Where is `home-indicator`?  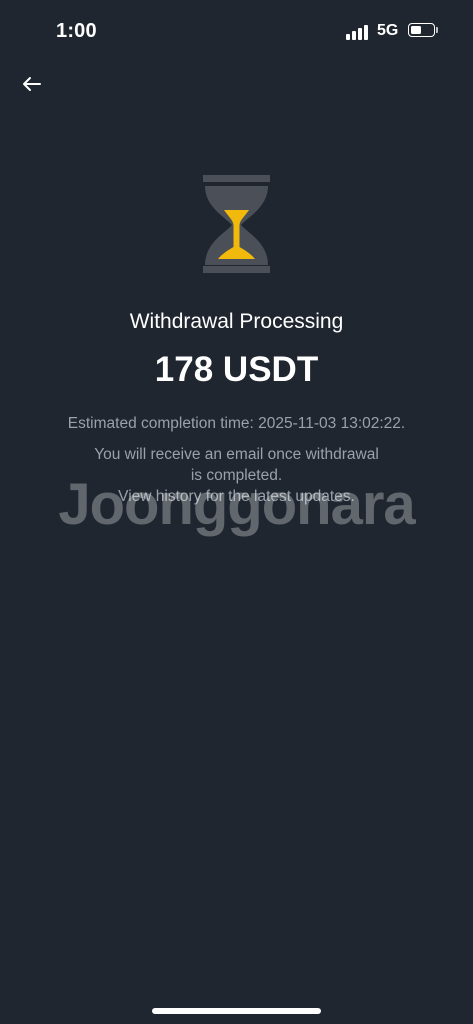
home-indicator is located at coordinates (236, 1011).